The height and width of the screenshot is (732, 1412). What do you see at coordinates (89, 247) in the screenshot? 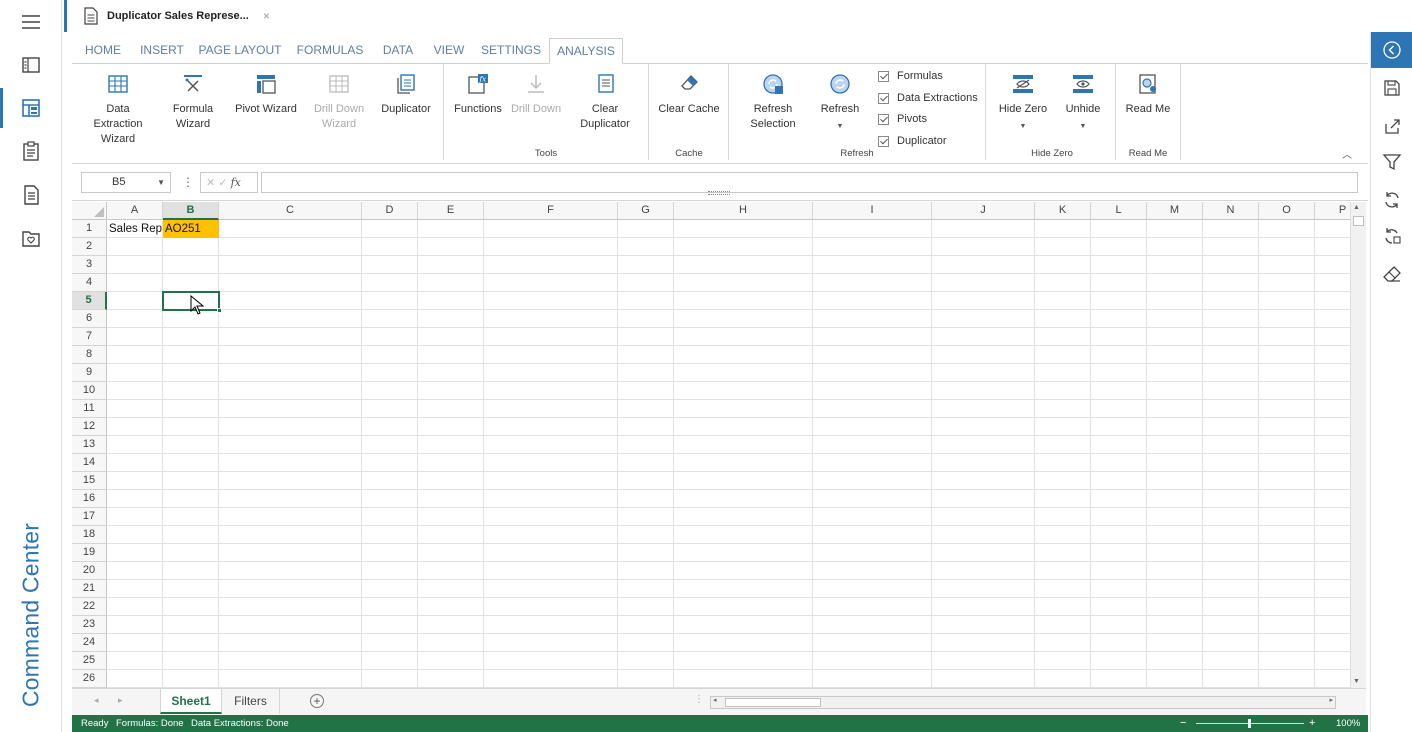
I see `row-header-2: 2` at bounding box center [89, 247].